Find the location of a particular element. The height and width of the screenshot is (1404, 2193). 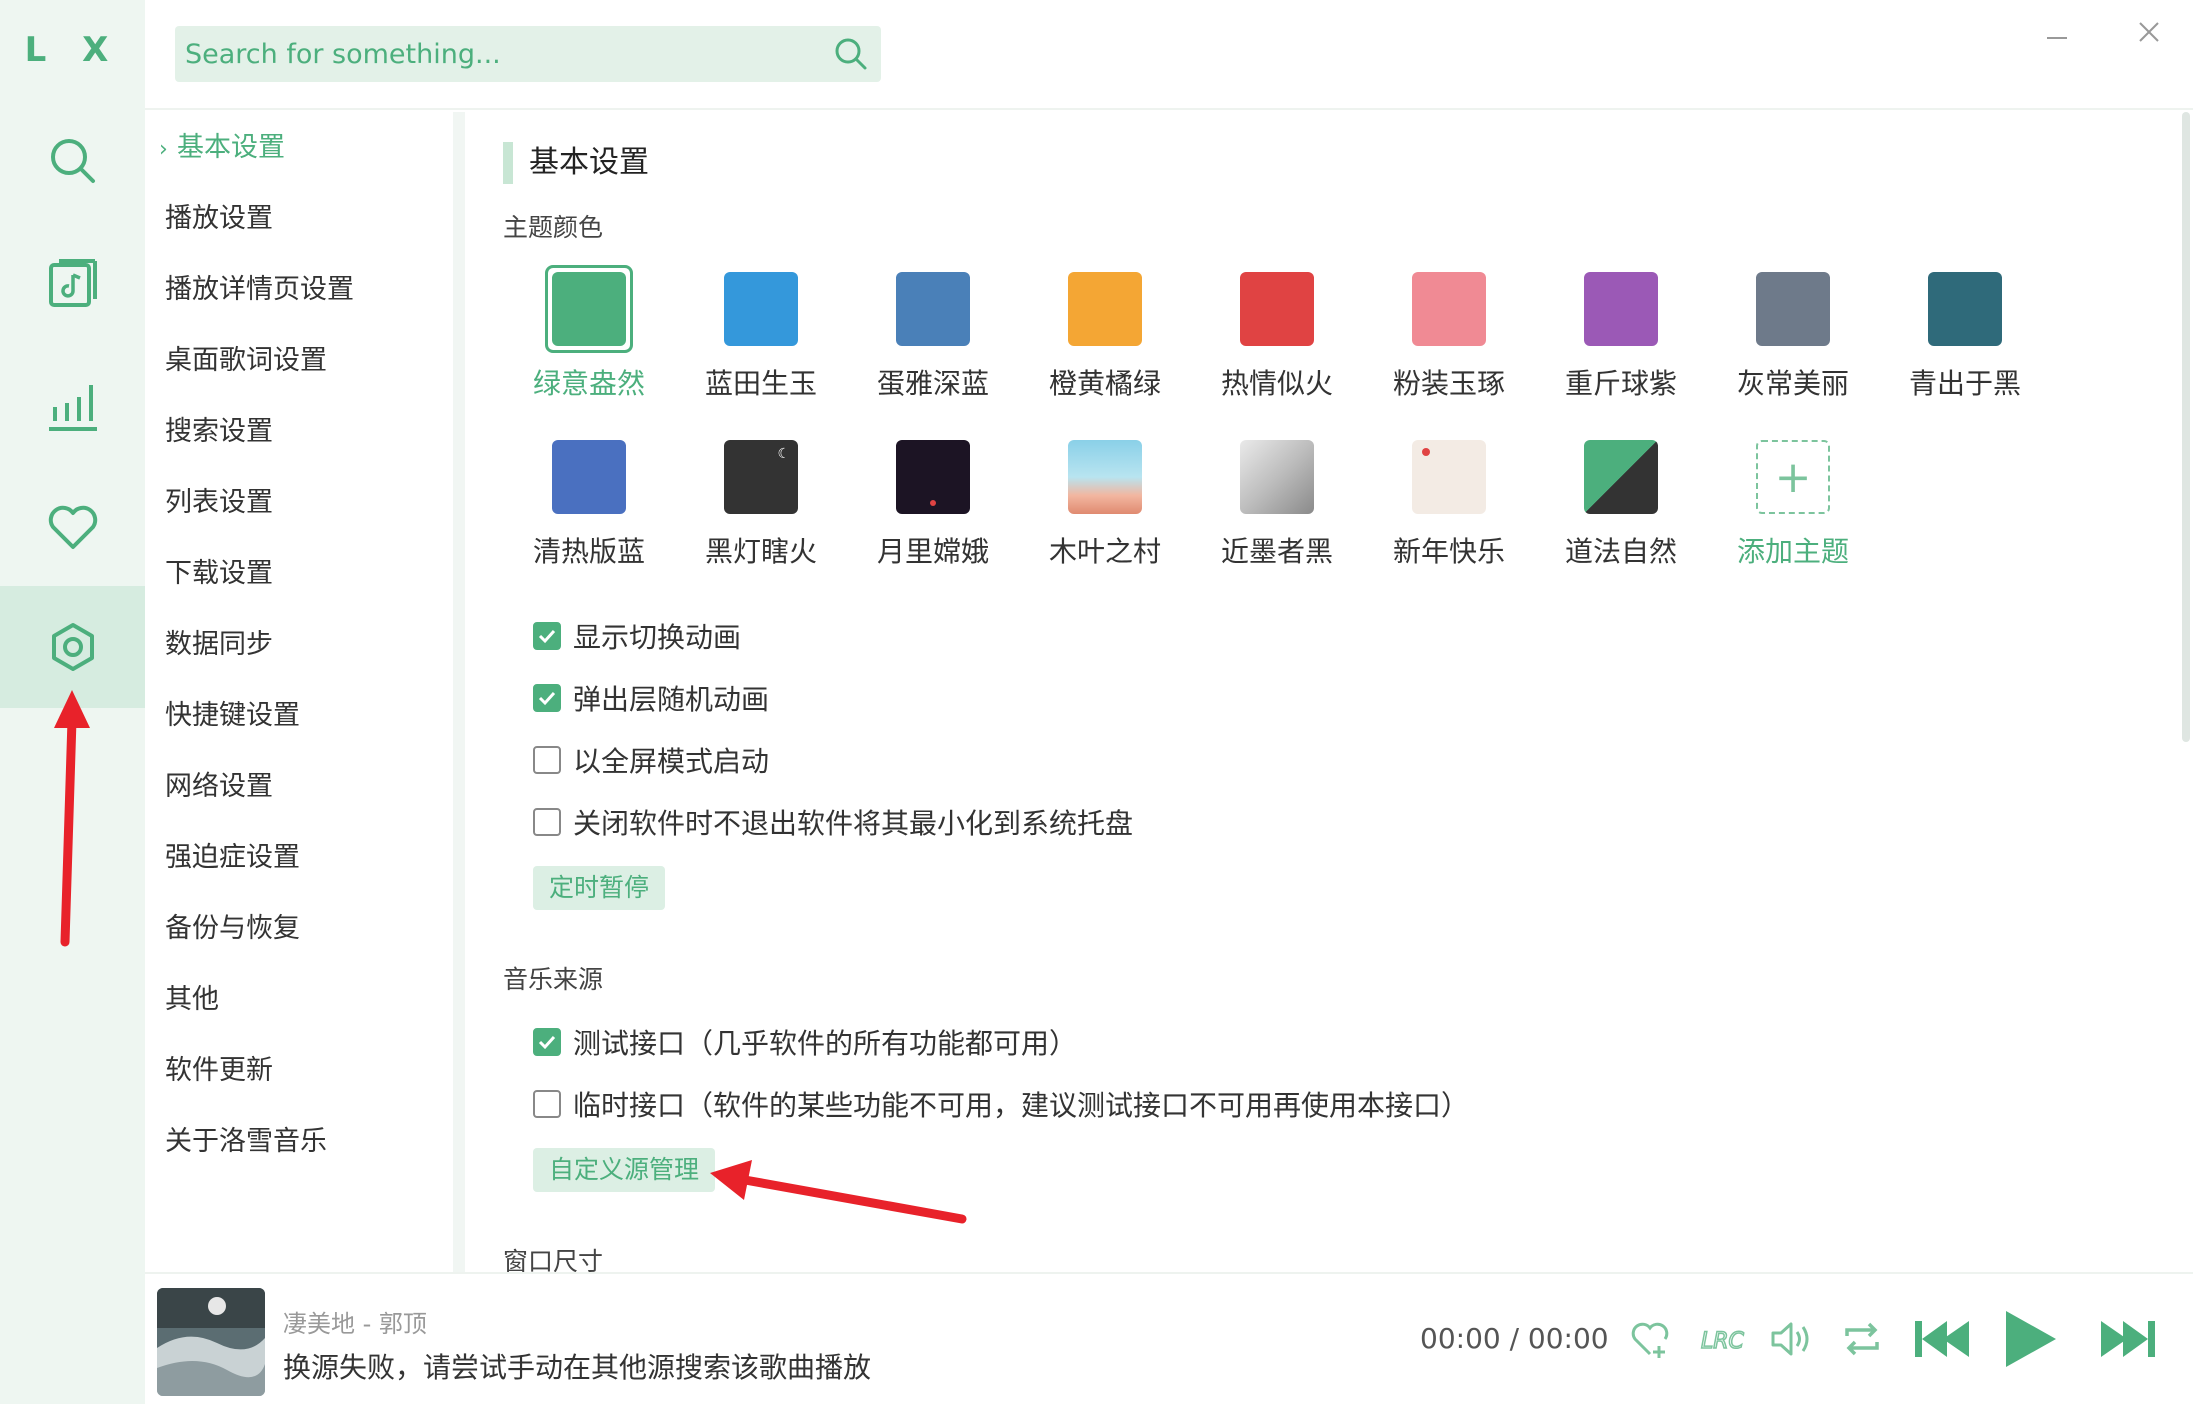

repeat-mode-button is located at coordinates (1862, 1339).